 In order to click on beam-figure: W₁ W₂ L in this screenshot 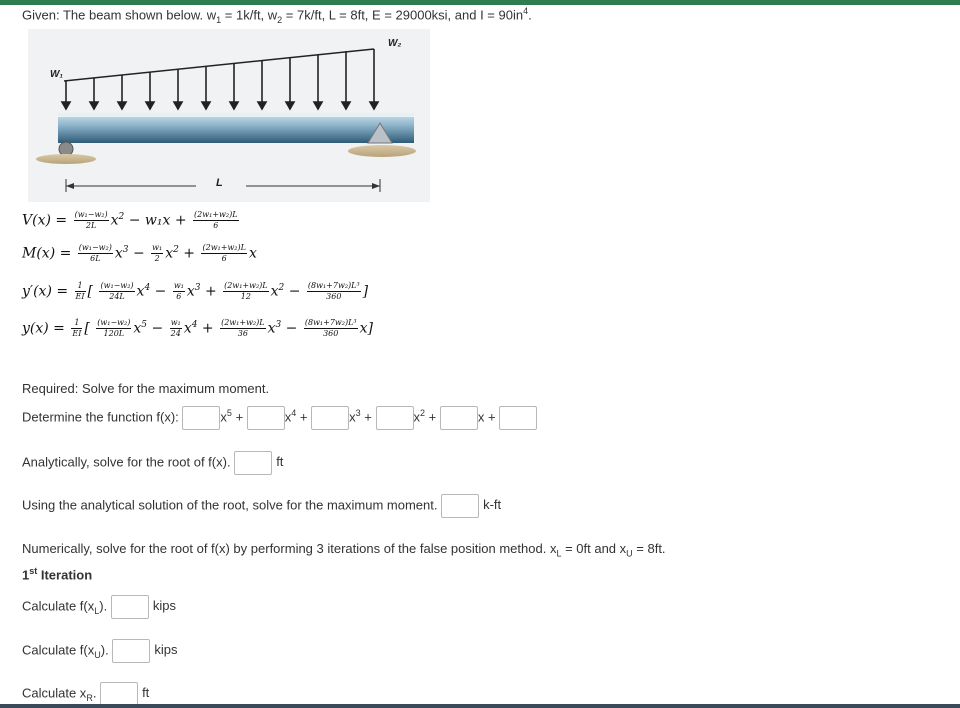, I will do `click(229, 115)`.